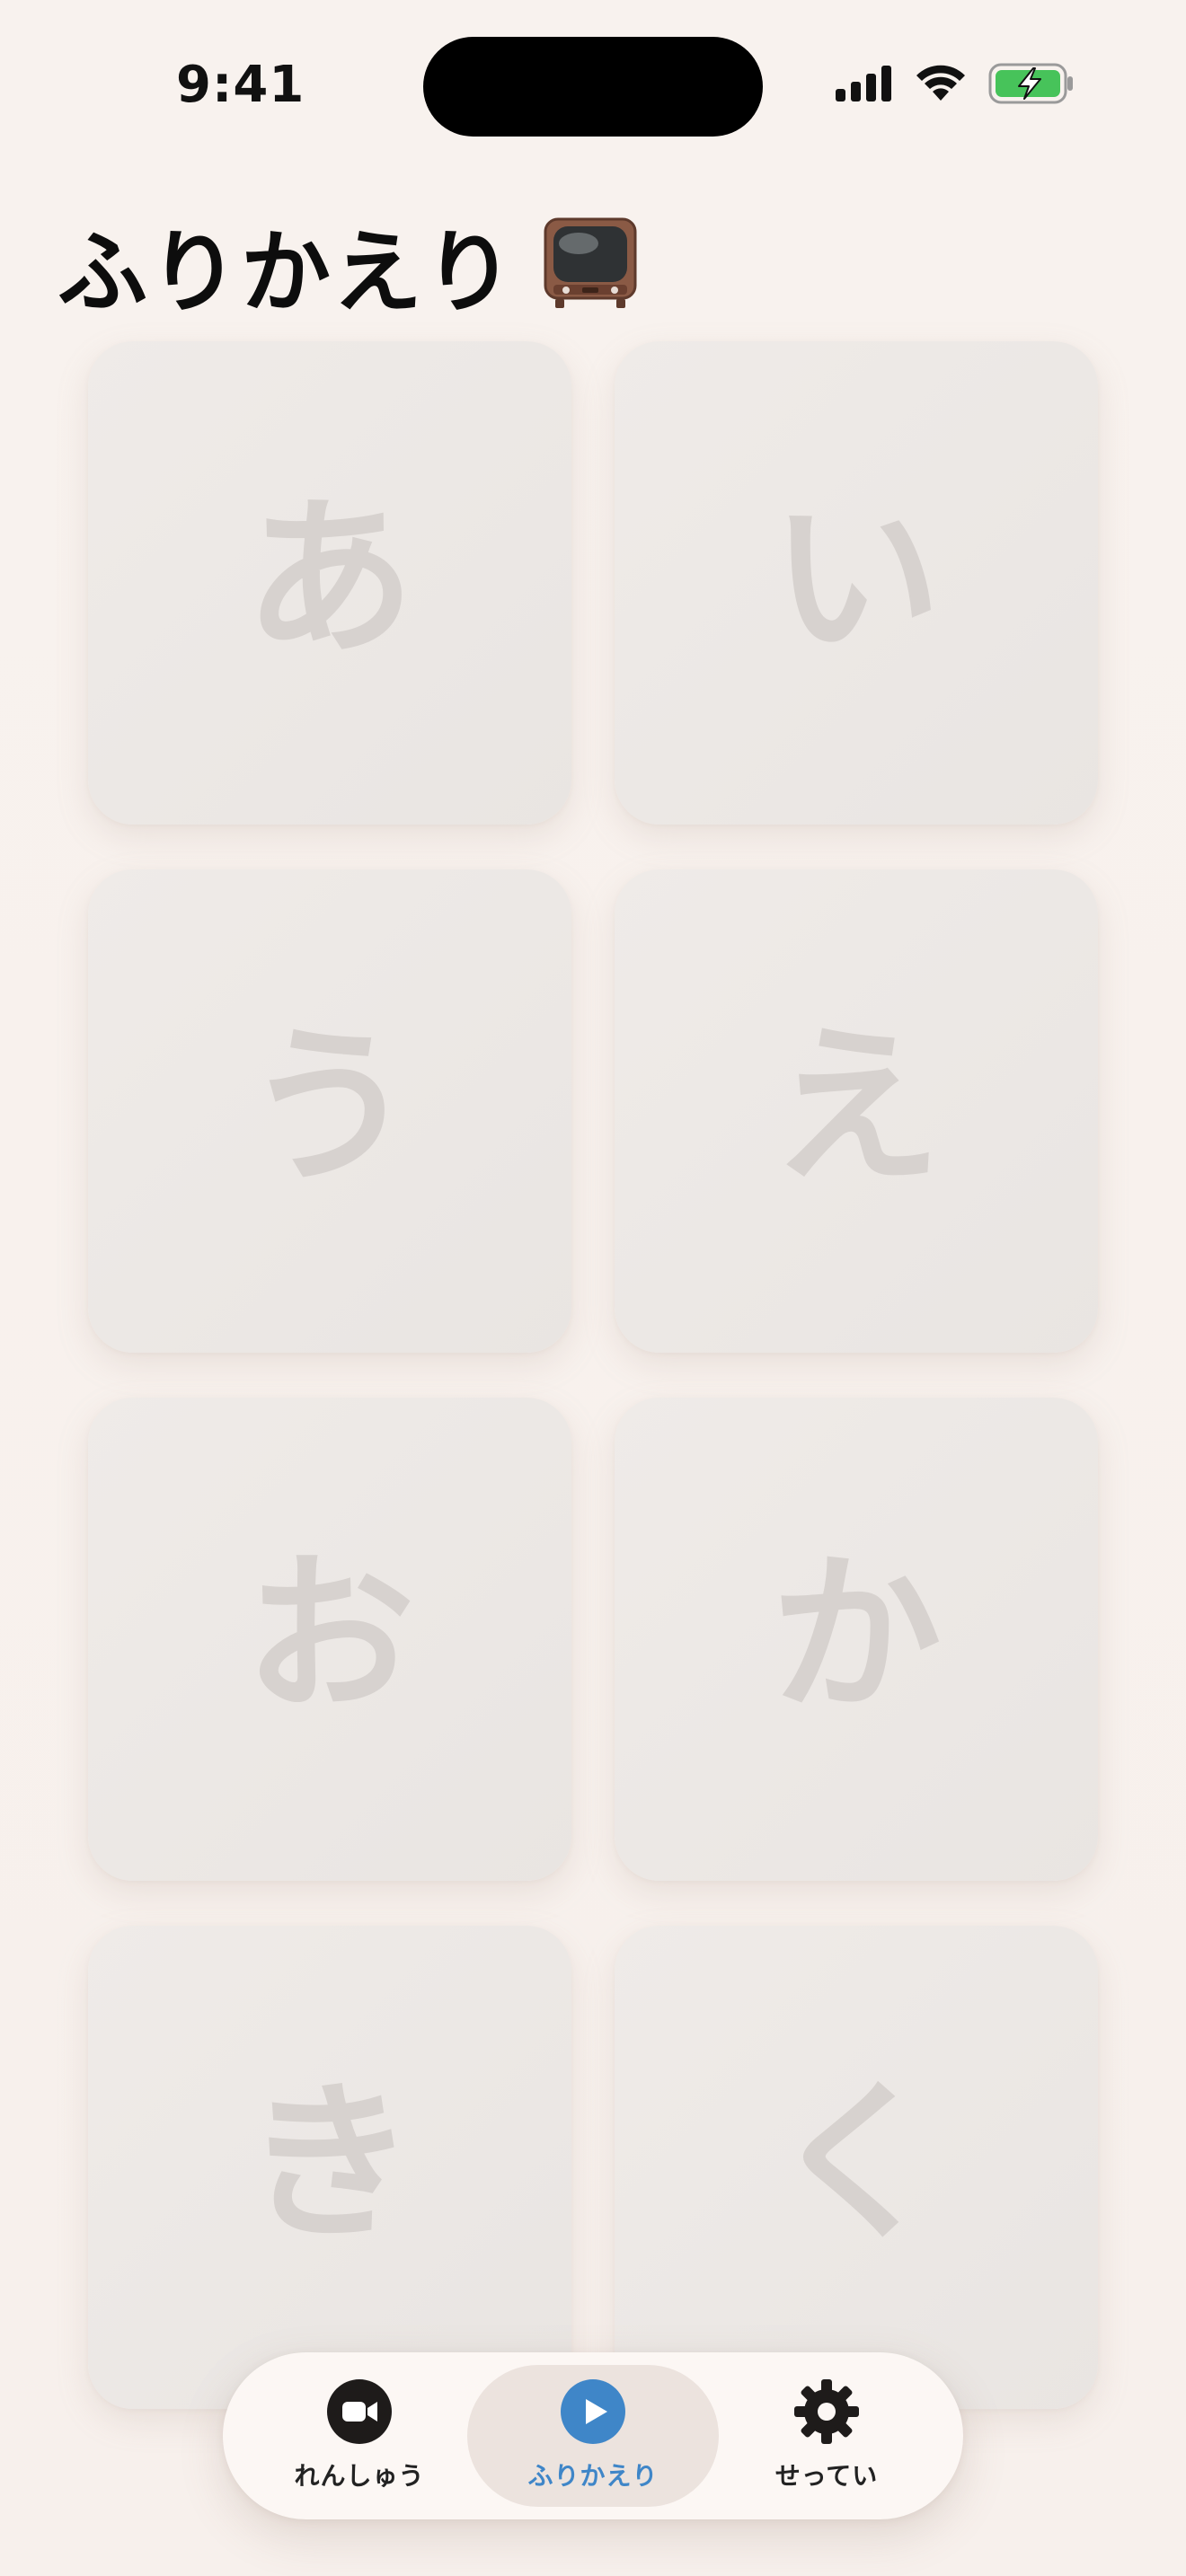 The height and width of the screenshot is (2576, 1186). I want to click on card-character: う, so click(329, 1107).